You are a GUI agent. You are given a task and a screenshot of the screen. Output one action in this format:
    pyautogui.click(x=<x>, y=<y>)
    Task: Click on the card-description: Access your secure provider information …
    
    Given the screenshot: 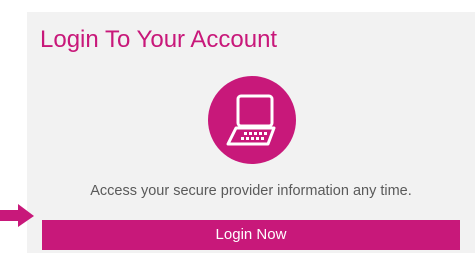 What is the action you would take?
    pyautogui.click(x=251, y=191)
    